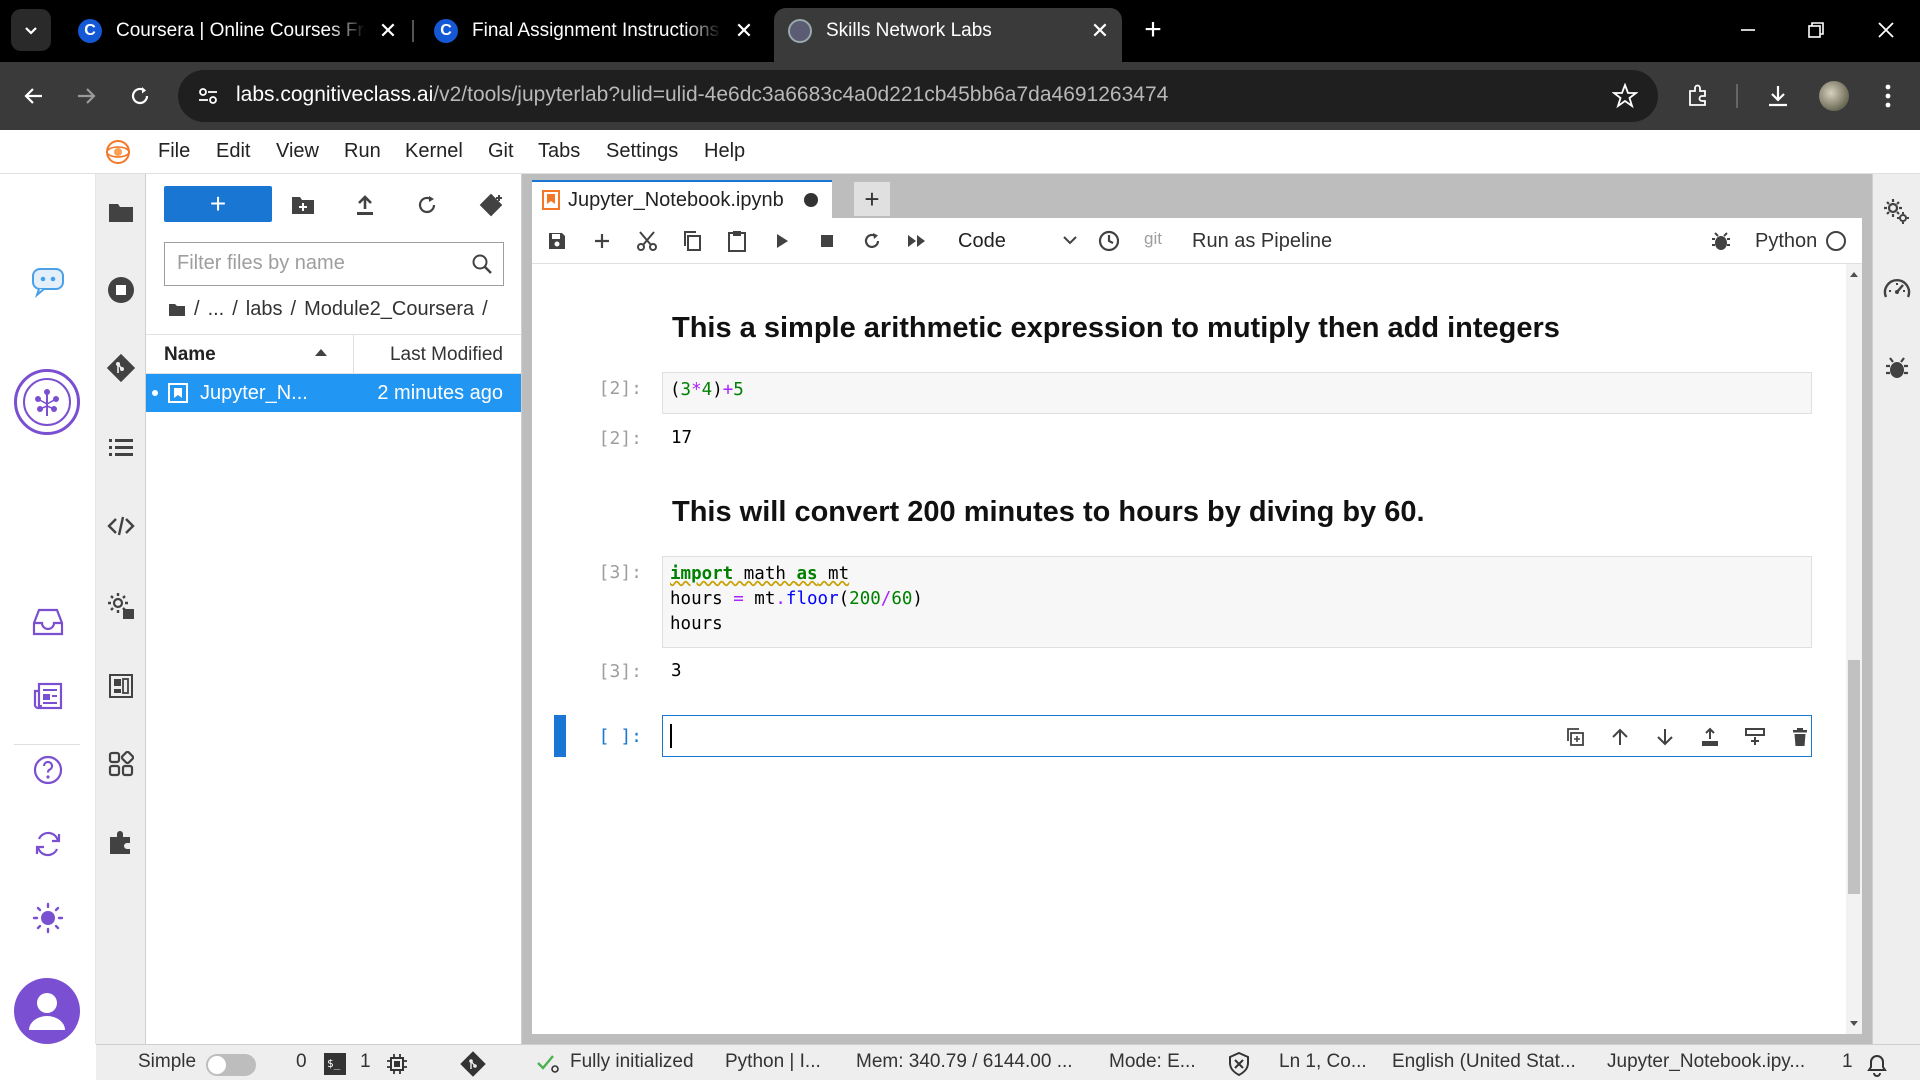 This screenshot has height=1080, width=1920. What do you see at coordinates (264, 309) in the screenshot?
I see `breadcrumb-labs: labs` at bounding box center [264, 309].